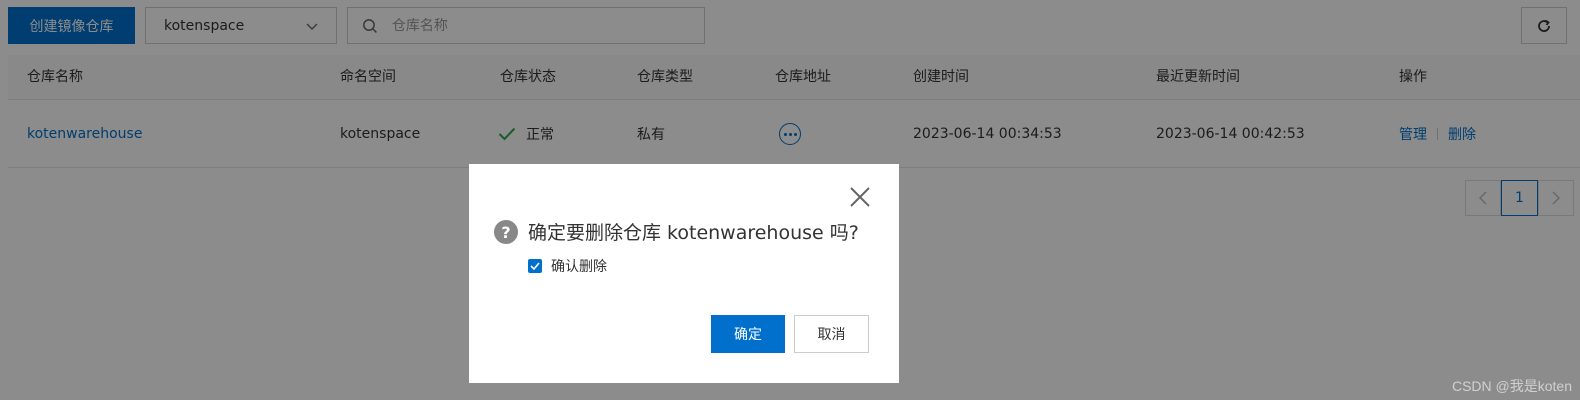 This screenshot has height=400, width=1580. What do you see at coordinates (860, 197) in the screenshot?
I see `close-icon` at bounding box center [860, 197].